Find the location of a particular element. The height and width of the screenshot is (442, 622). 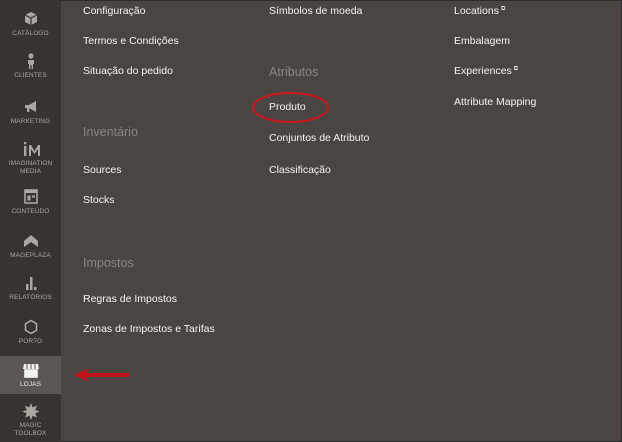

link-configuracao: Configuração is located at coordinates (114, 11).